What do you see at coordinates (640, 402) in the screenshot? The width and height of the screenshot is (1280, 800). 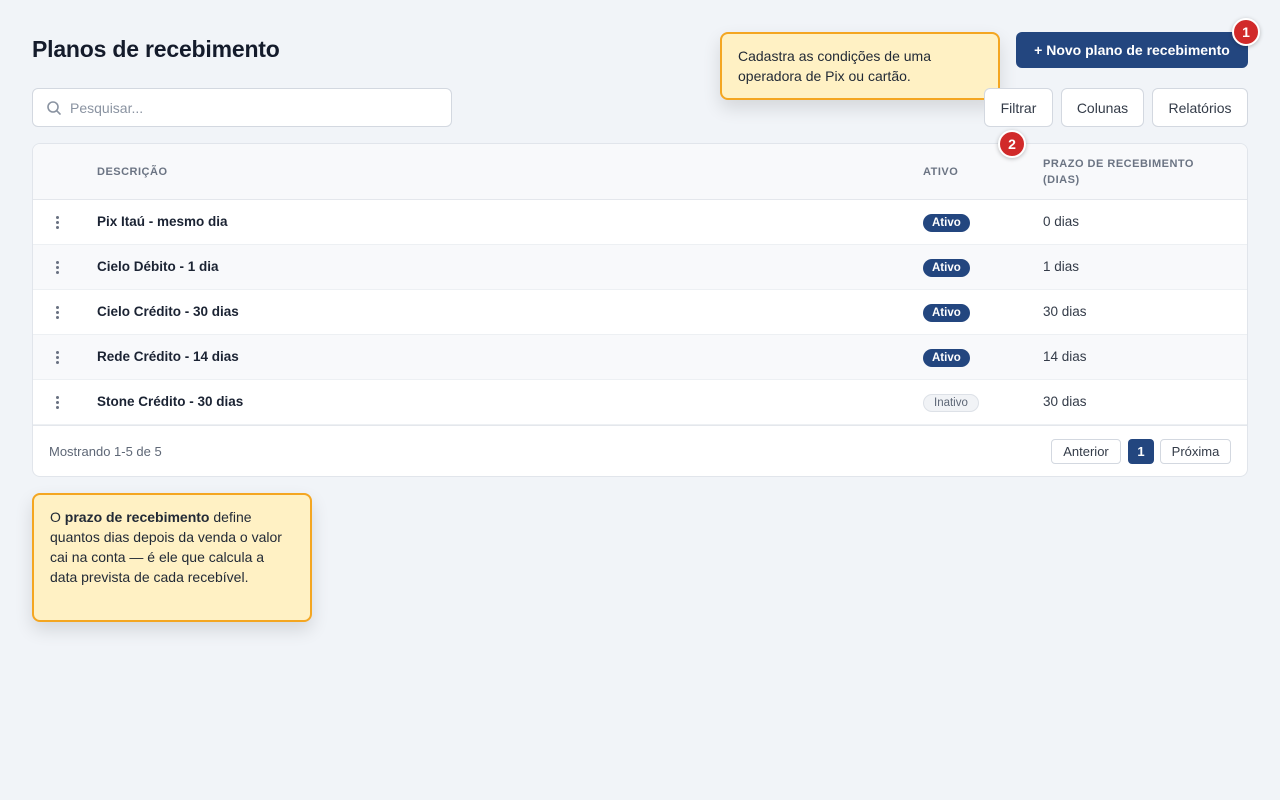 I see `table-row: Stone Crédito - 30 dias Inativo 30 dias` at bounding box center [640, 402].